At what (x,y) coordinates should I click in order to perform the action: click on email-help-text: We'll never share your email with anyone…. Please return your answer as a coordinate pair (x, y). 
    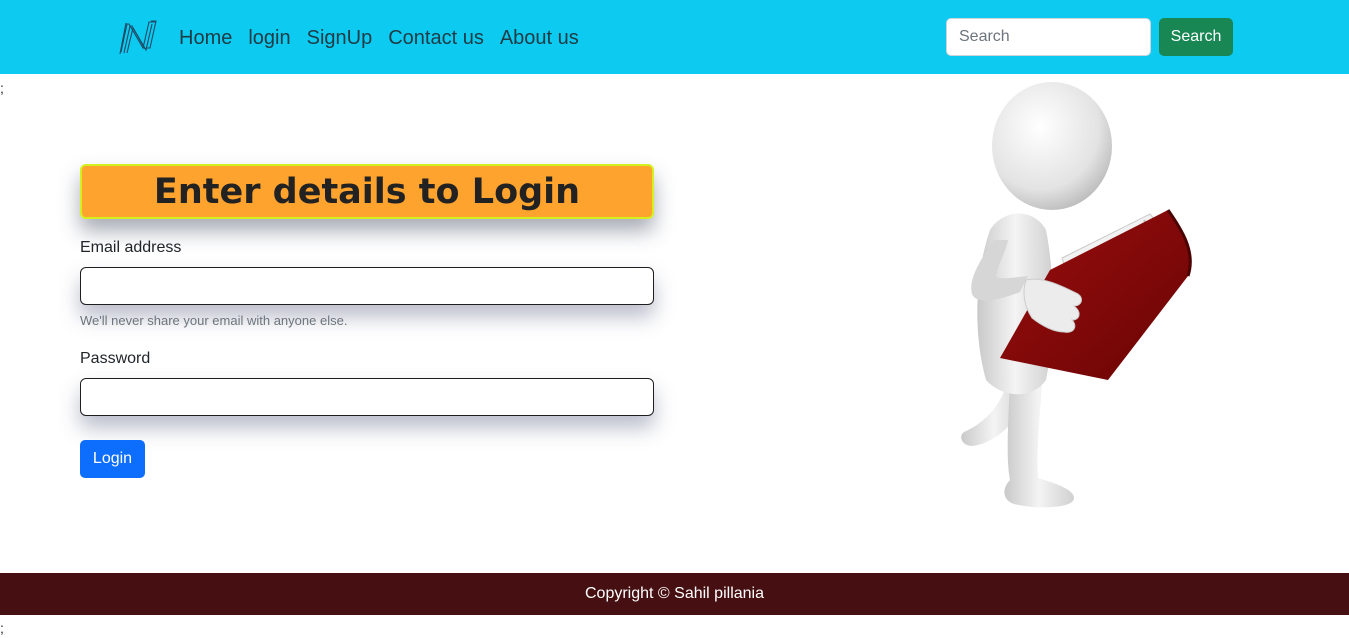
    Looking at the image, I should click on (214, 320).